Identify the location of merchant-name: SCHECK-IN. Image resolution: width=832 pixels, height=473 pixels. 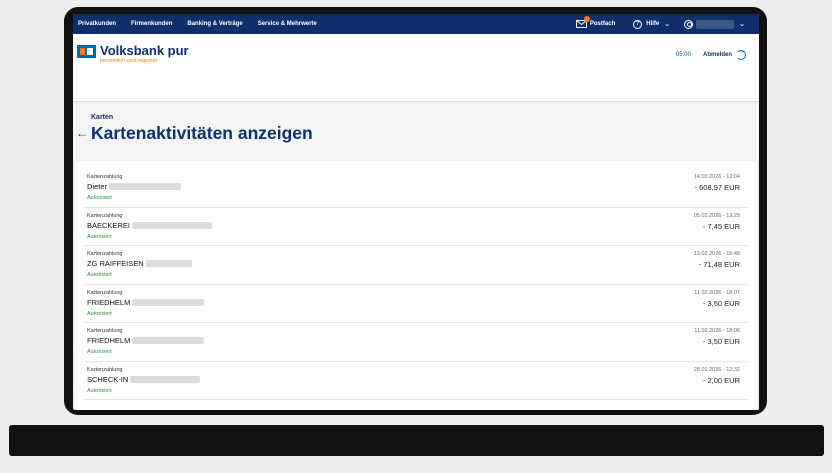
(144, 379).